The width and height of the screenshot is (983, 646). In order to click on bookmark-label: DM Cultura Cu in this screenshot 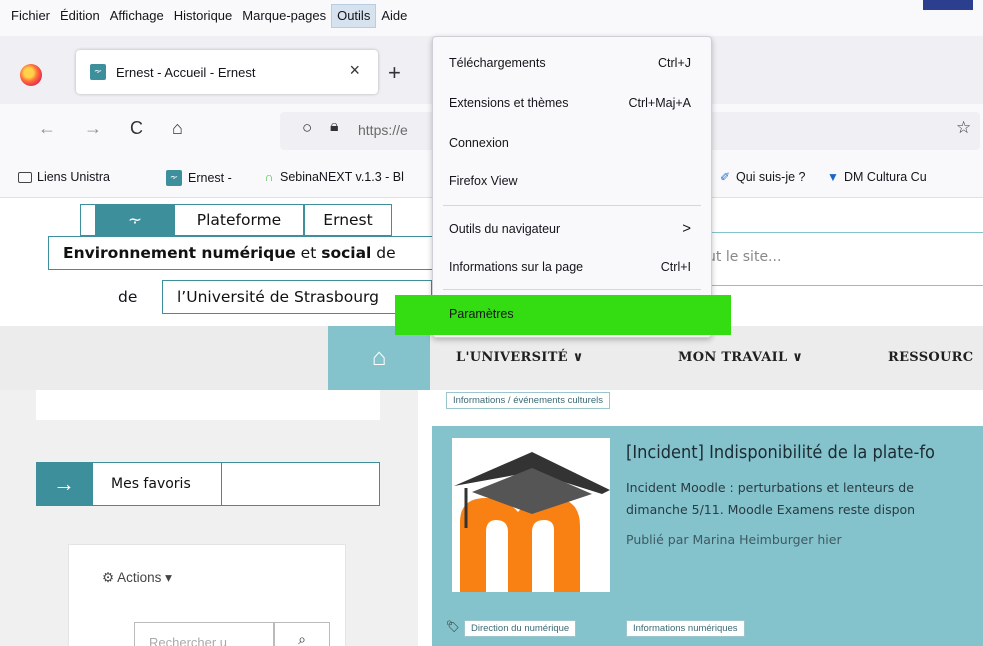, I will do `click(885, 177)`.